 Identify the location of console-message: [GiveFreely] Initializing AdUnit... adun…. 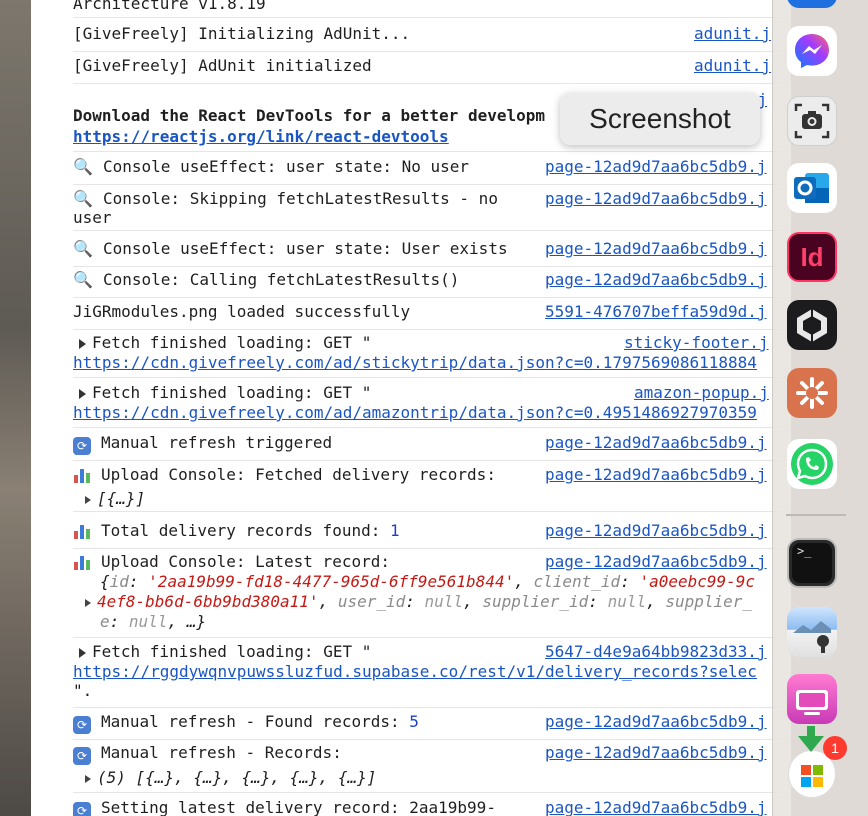
(432, 38).